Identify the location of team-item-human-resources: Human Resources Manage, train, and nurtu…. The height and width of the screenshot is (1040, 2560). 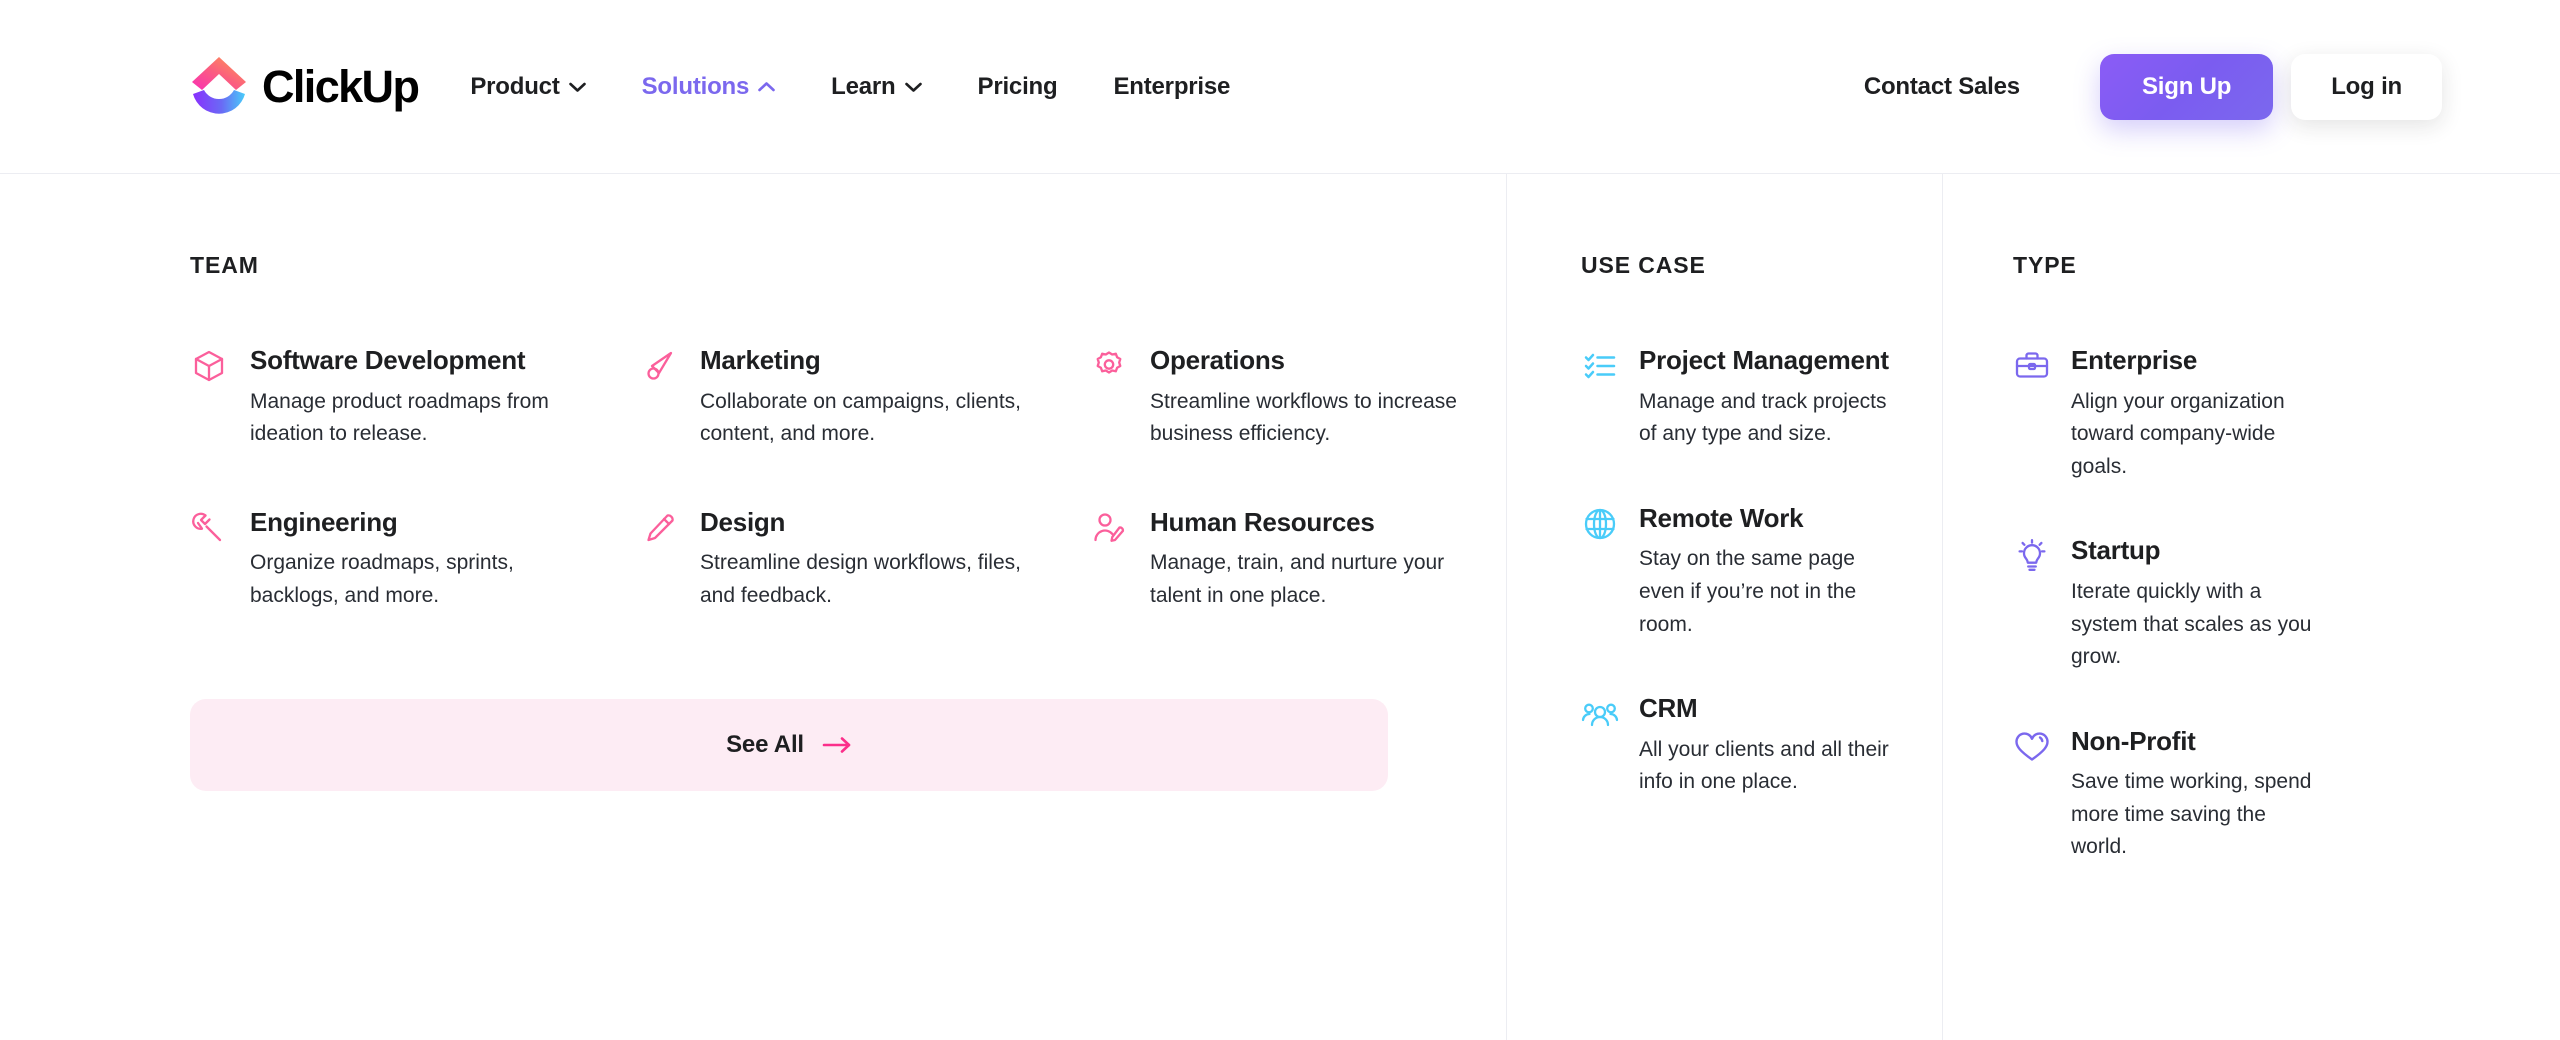
(1298, 560).